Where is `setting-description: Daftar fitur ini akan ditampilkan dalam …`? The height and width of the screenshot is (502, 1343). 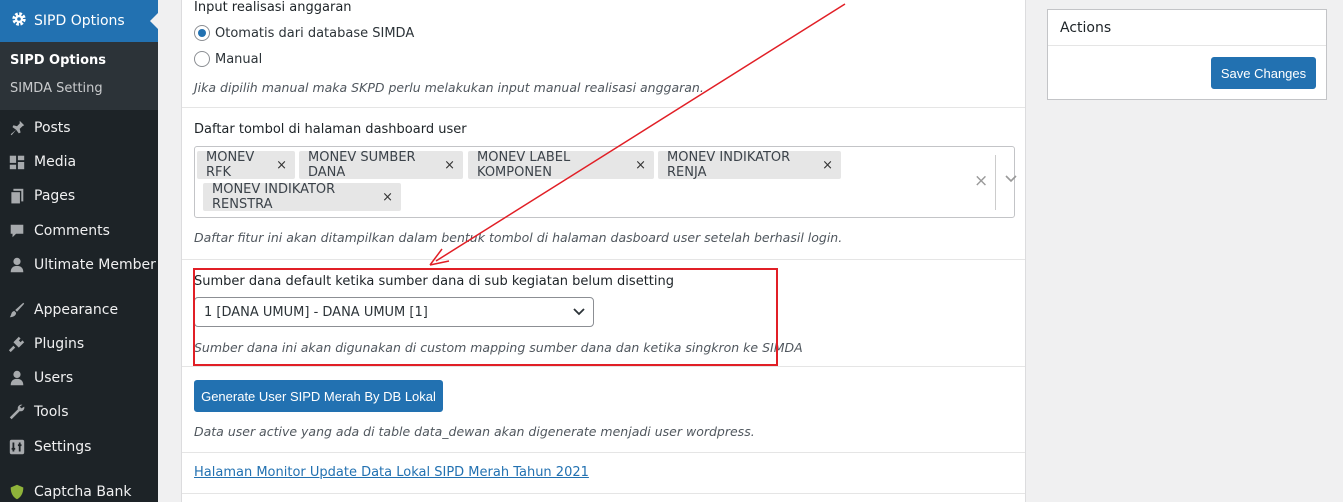 setting-description: Daftar fitur ini akan ditampilkan dalam … is located at coordinates (518, 237).